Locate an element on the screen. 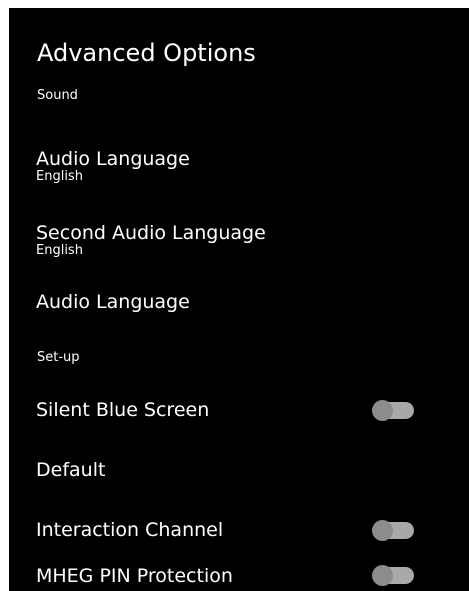 The width and height of the screenshot is (469, 591). section-label-sound: Sound is located at coordinates (57, 95).